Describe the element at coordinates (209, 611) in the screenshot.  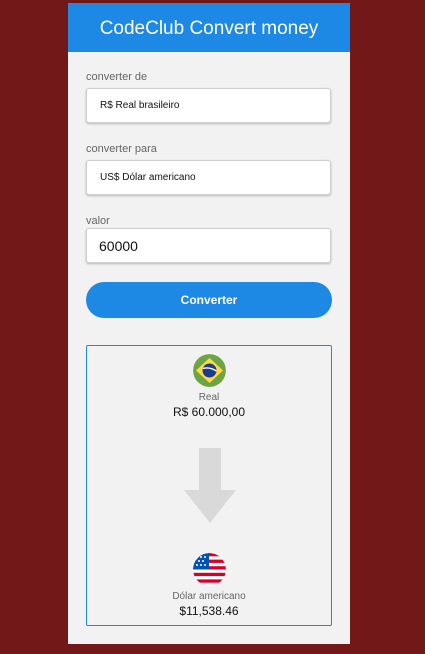
I see `to-amount: $11,538.46` at that location.